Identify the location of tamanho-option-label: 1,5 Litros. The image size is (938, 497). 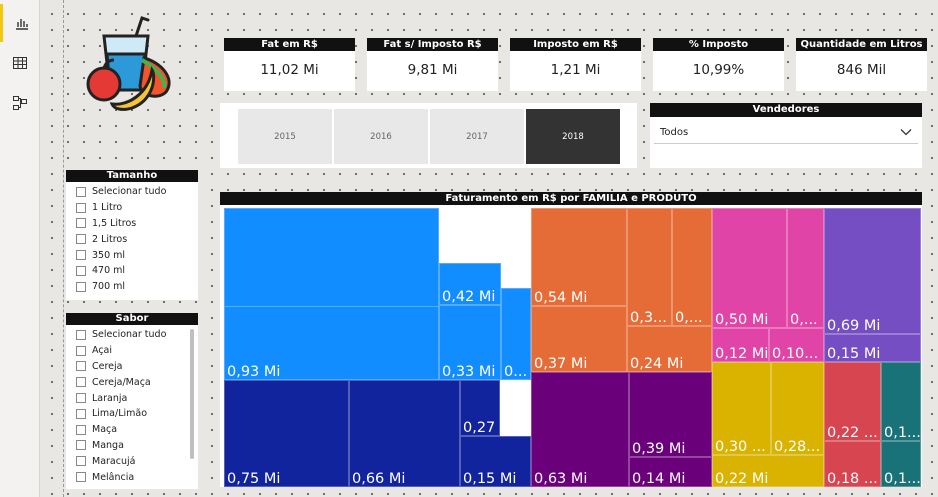
(114, 223).